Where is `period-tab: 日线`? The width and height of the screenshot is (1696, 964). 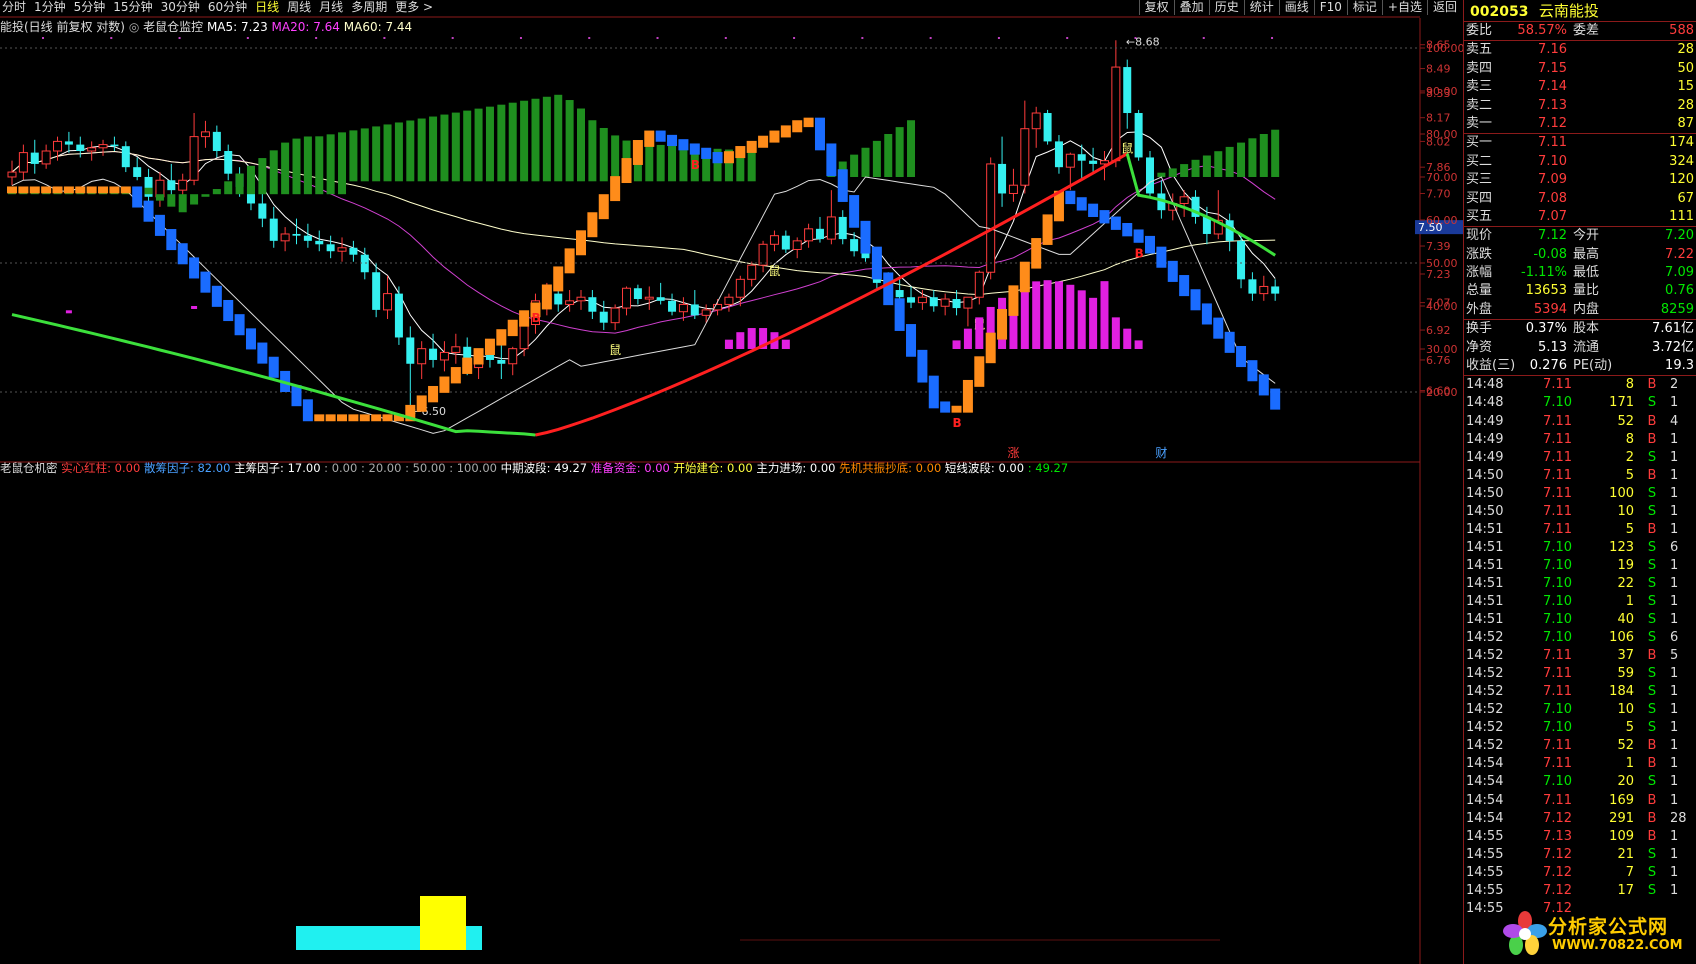
period-tab: 日线 is located at coordinates (267, 7).